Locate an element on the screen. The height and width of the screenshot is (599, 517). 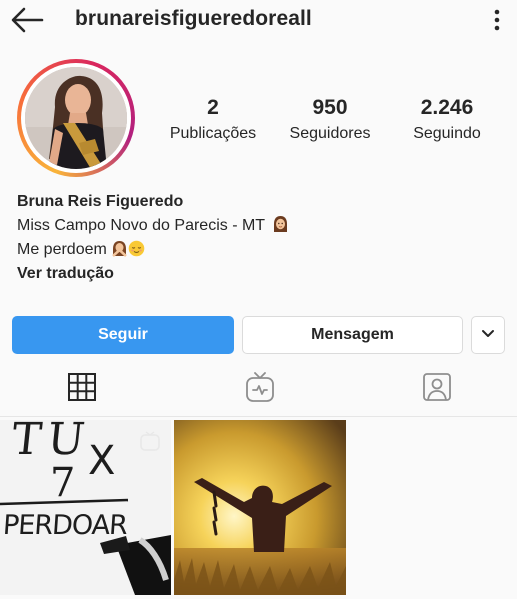
avatar is located at coordinates (76, 118).